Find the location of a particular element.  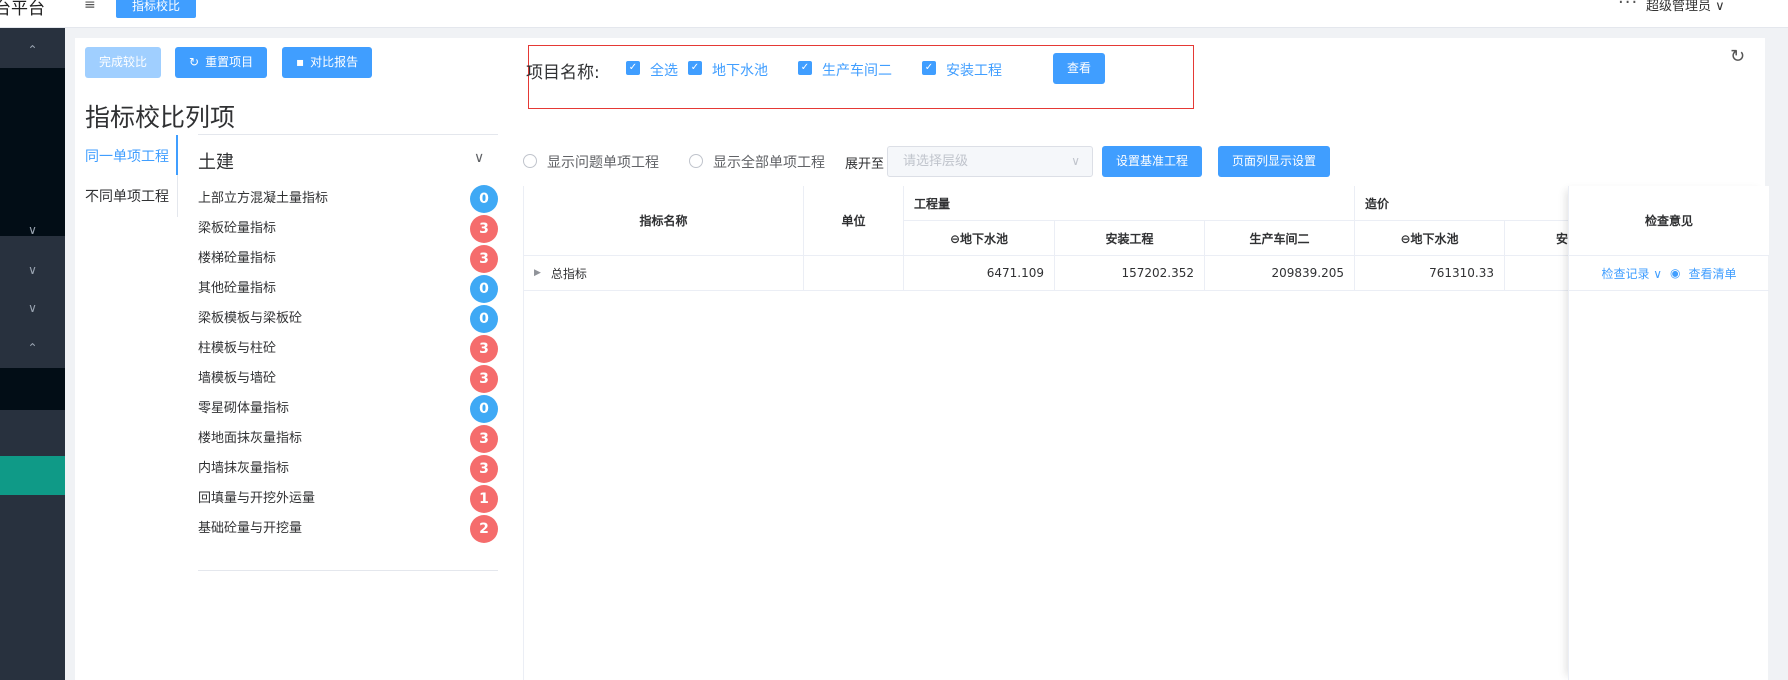

reset-project-label: 重置项目 is located at coordinates (229, 62).